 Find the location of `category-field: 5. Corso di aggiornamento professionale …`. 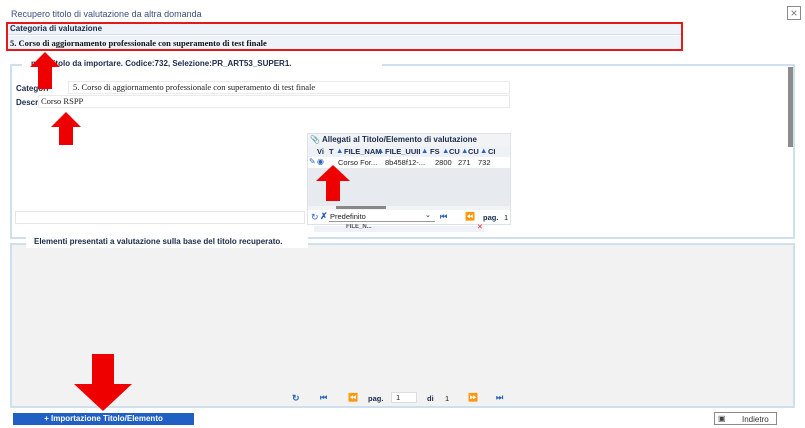

category-field: 5. Corso di aggiornamento professionale … is located at coordinates (289, 87).